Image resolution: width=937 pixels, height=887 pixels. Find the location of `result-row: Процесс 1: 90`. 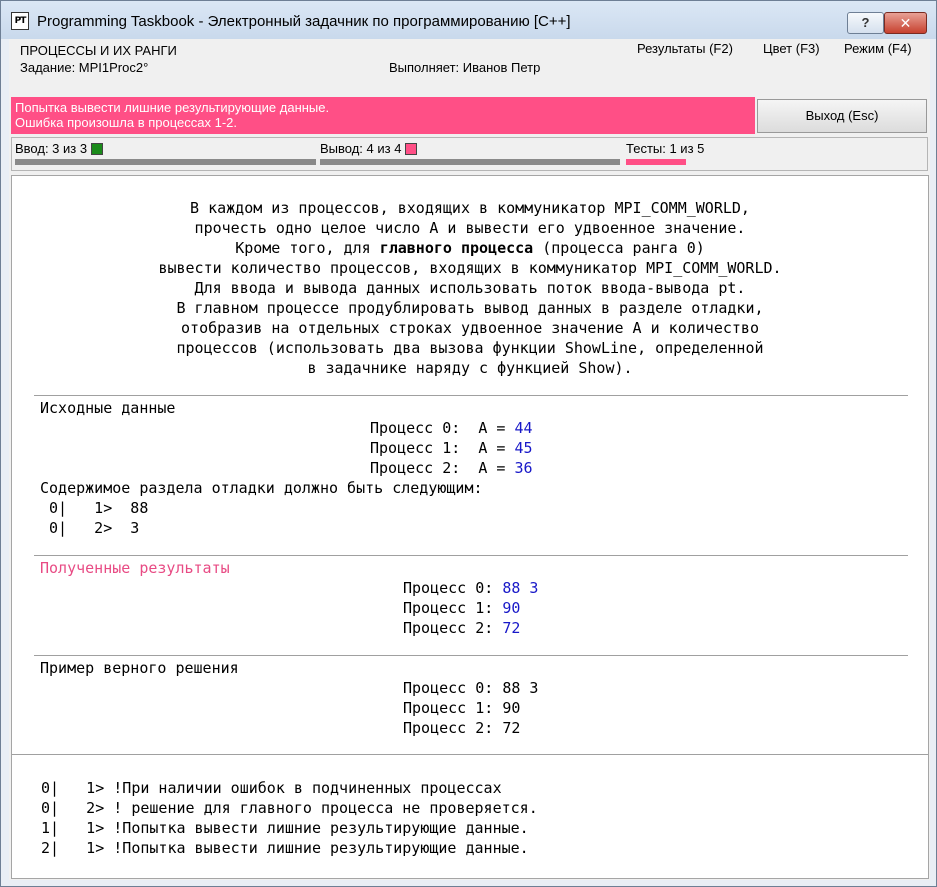

result-row: Процесс 1: 90 is located at coordinates (461, 608).